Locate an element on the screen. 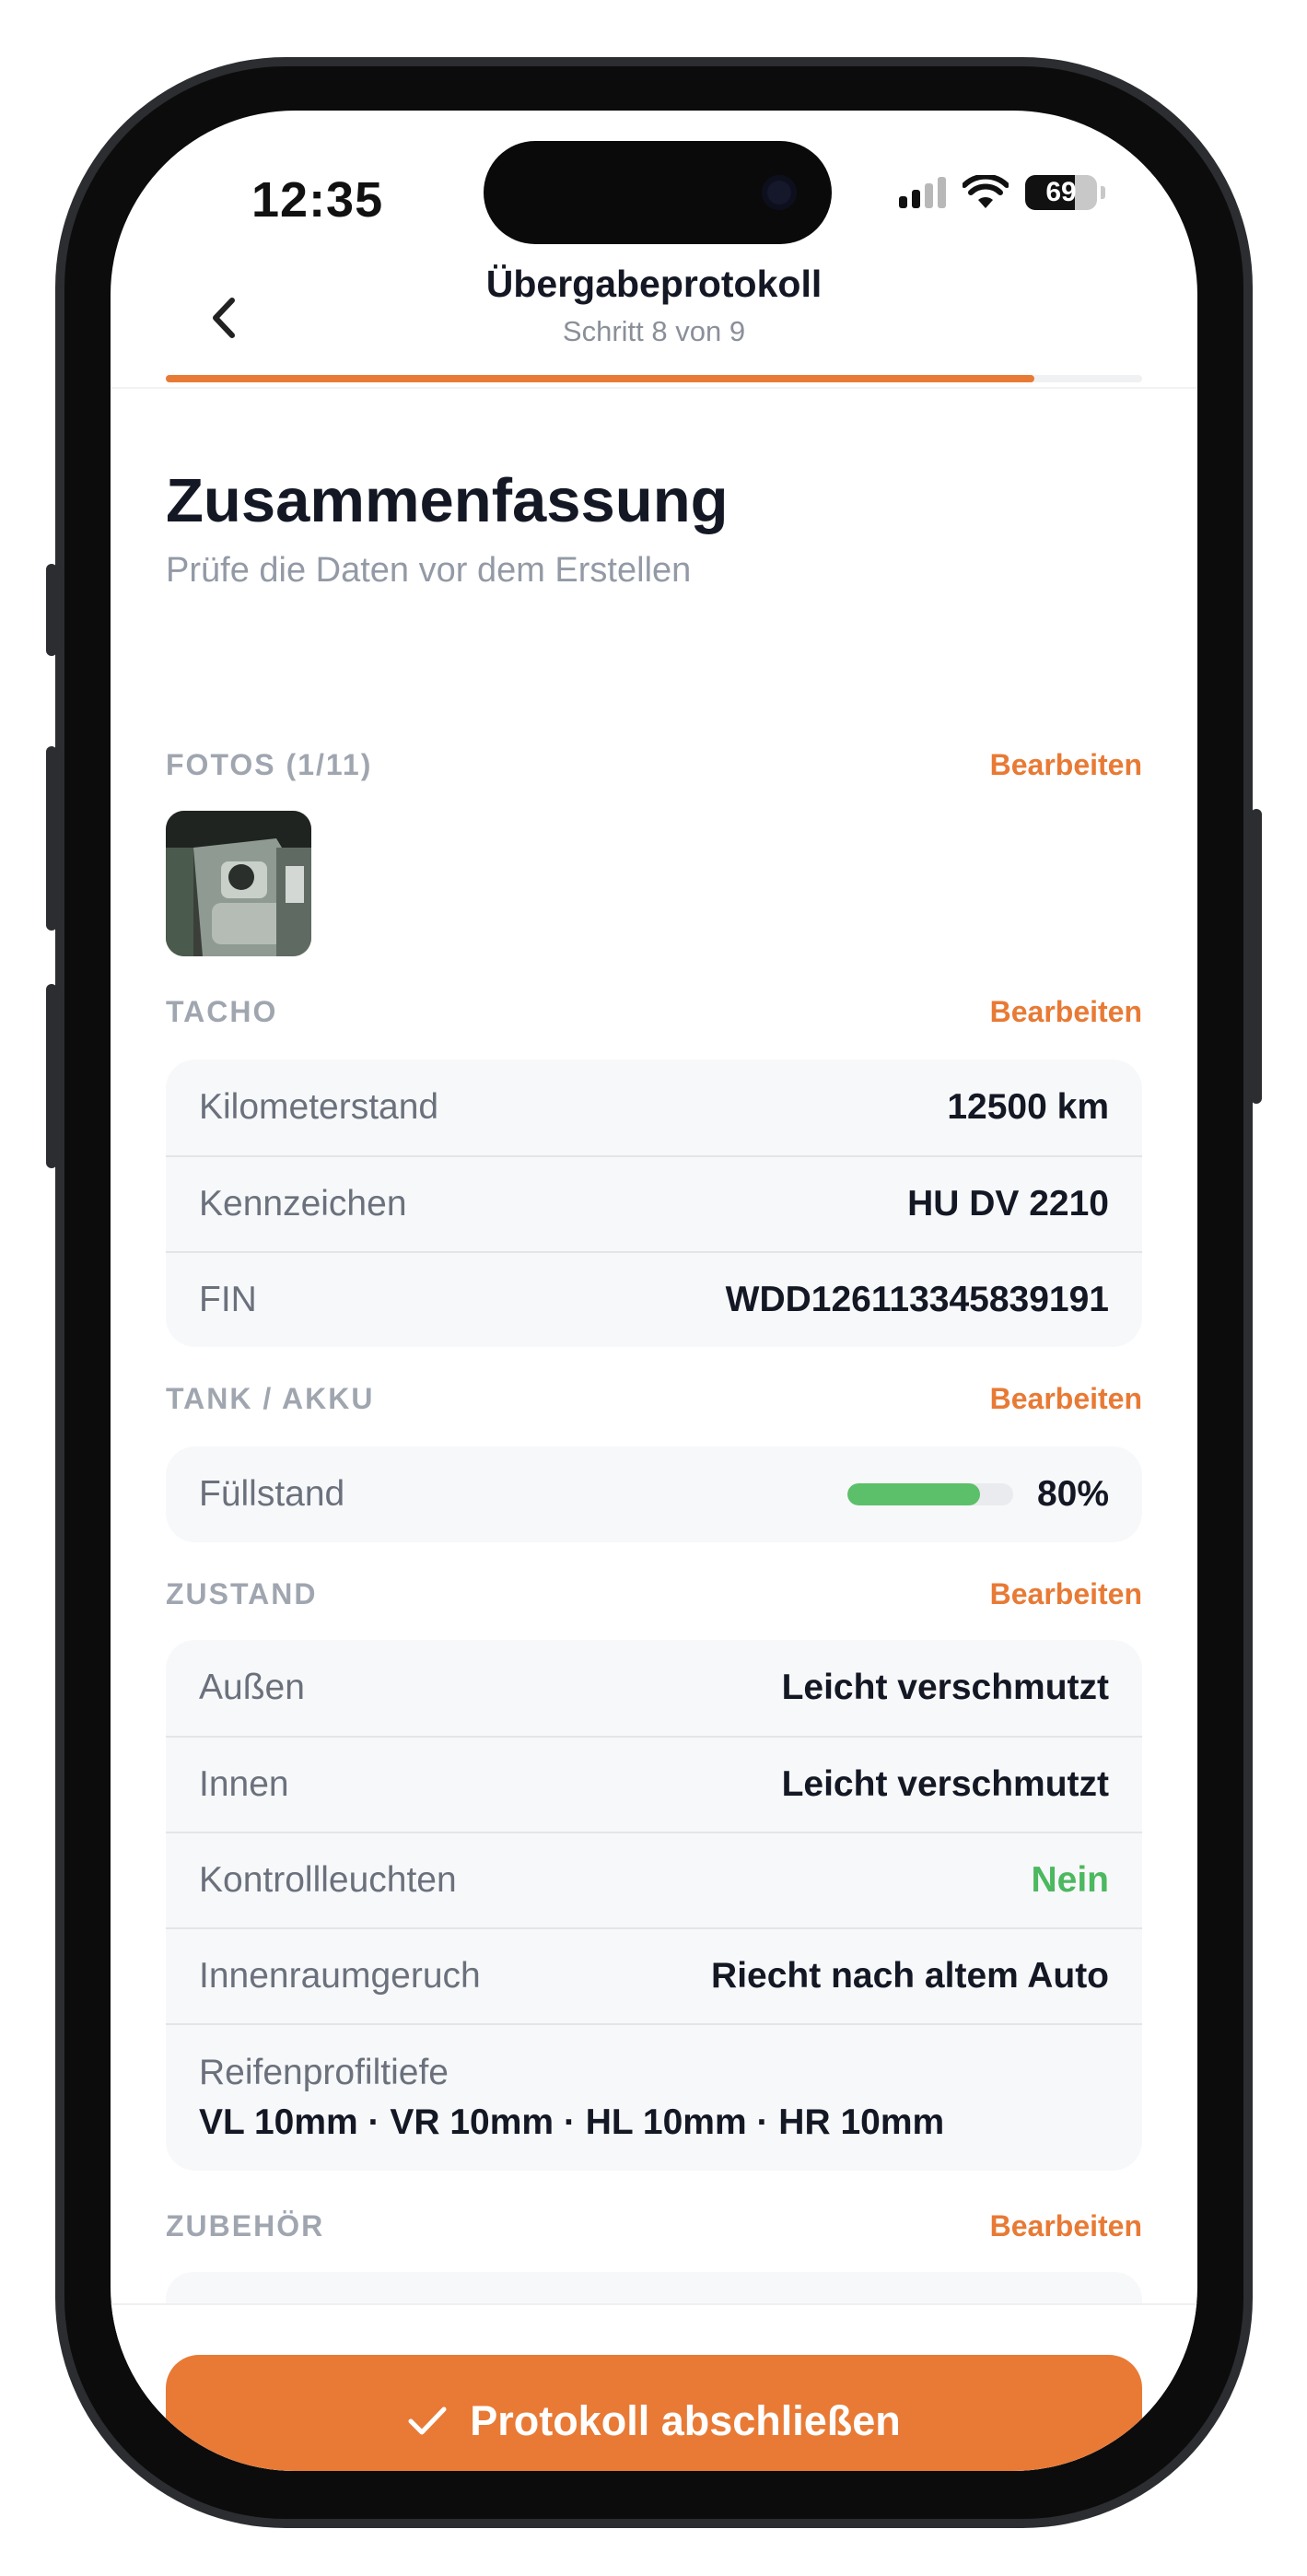 This screenshot has width=1307, height=2576. volume-up-button is located at coordinates (52, 838).